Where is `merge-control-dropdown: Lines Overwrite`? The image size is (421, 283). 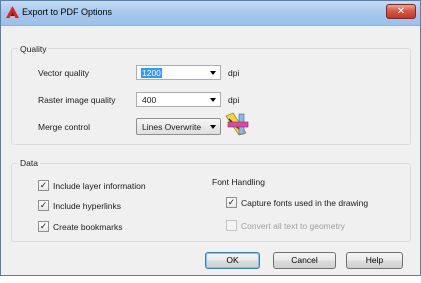
merge-control-dropdown: Lines Overwrite is located at coordinates (178, 126).